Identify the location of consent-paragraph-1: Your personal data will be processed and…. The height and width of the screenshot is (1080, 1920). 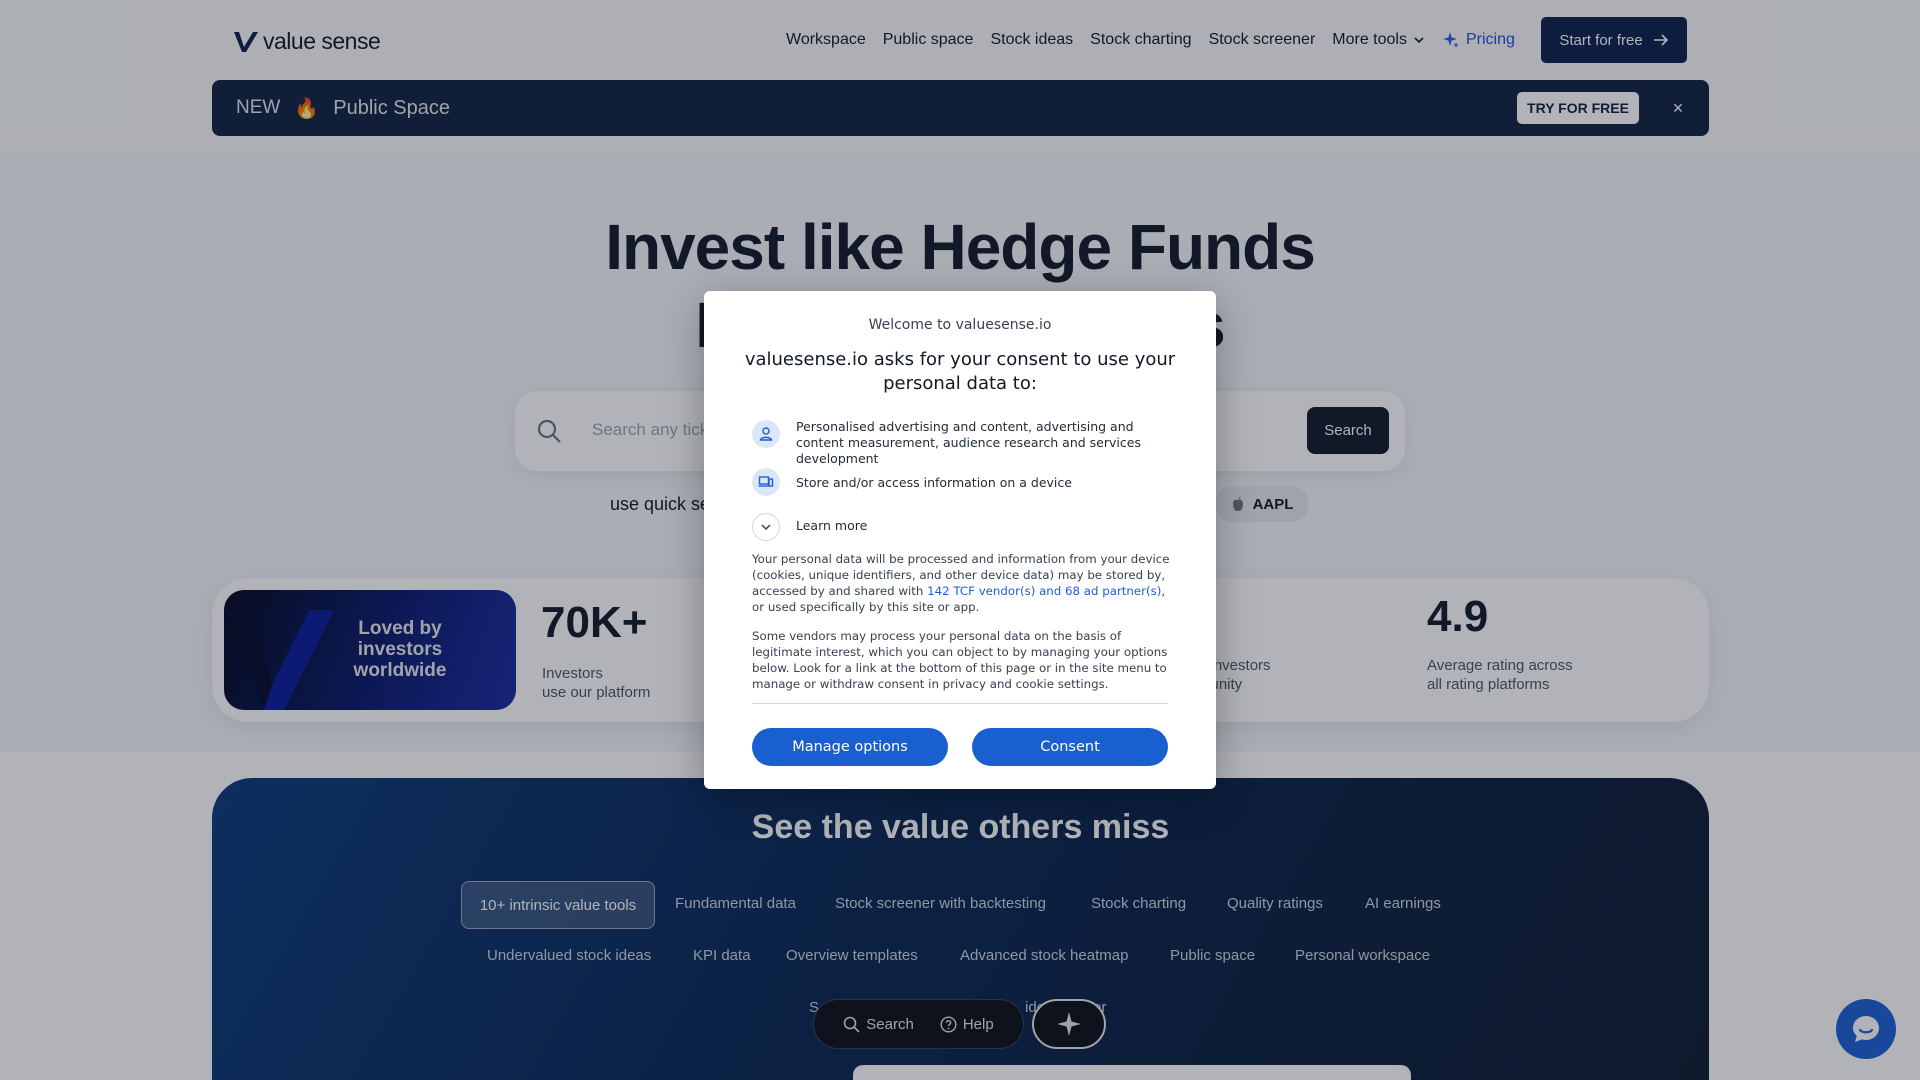
(962, 583).